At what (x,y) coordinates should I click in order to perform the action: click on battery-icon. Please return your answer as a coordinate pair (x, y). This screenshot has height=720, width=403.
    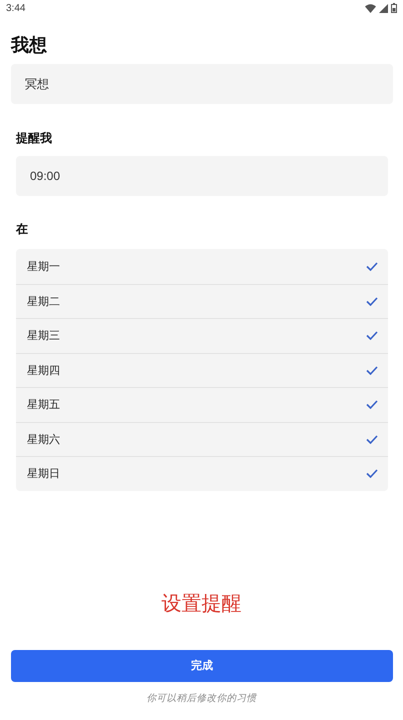
    Looking at the image, I should click on (394, 8).